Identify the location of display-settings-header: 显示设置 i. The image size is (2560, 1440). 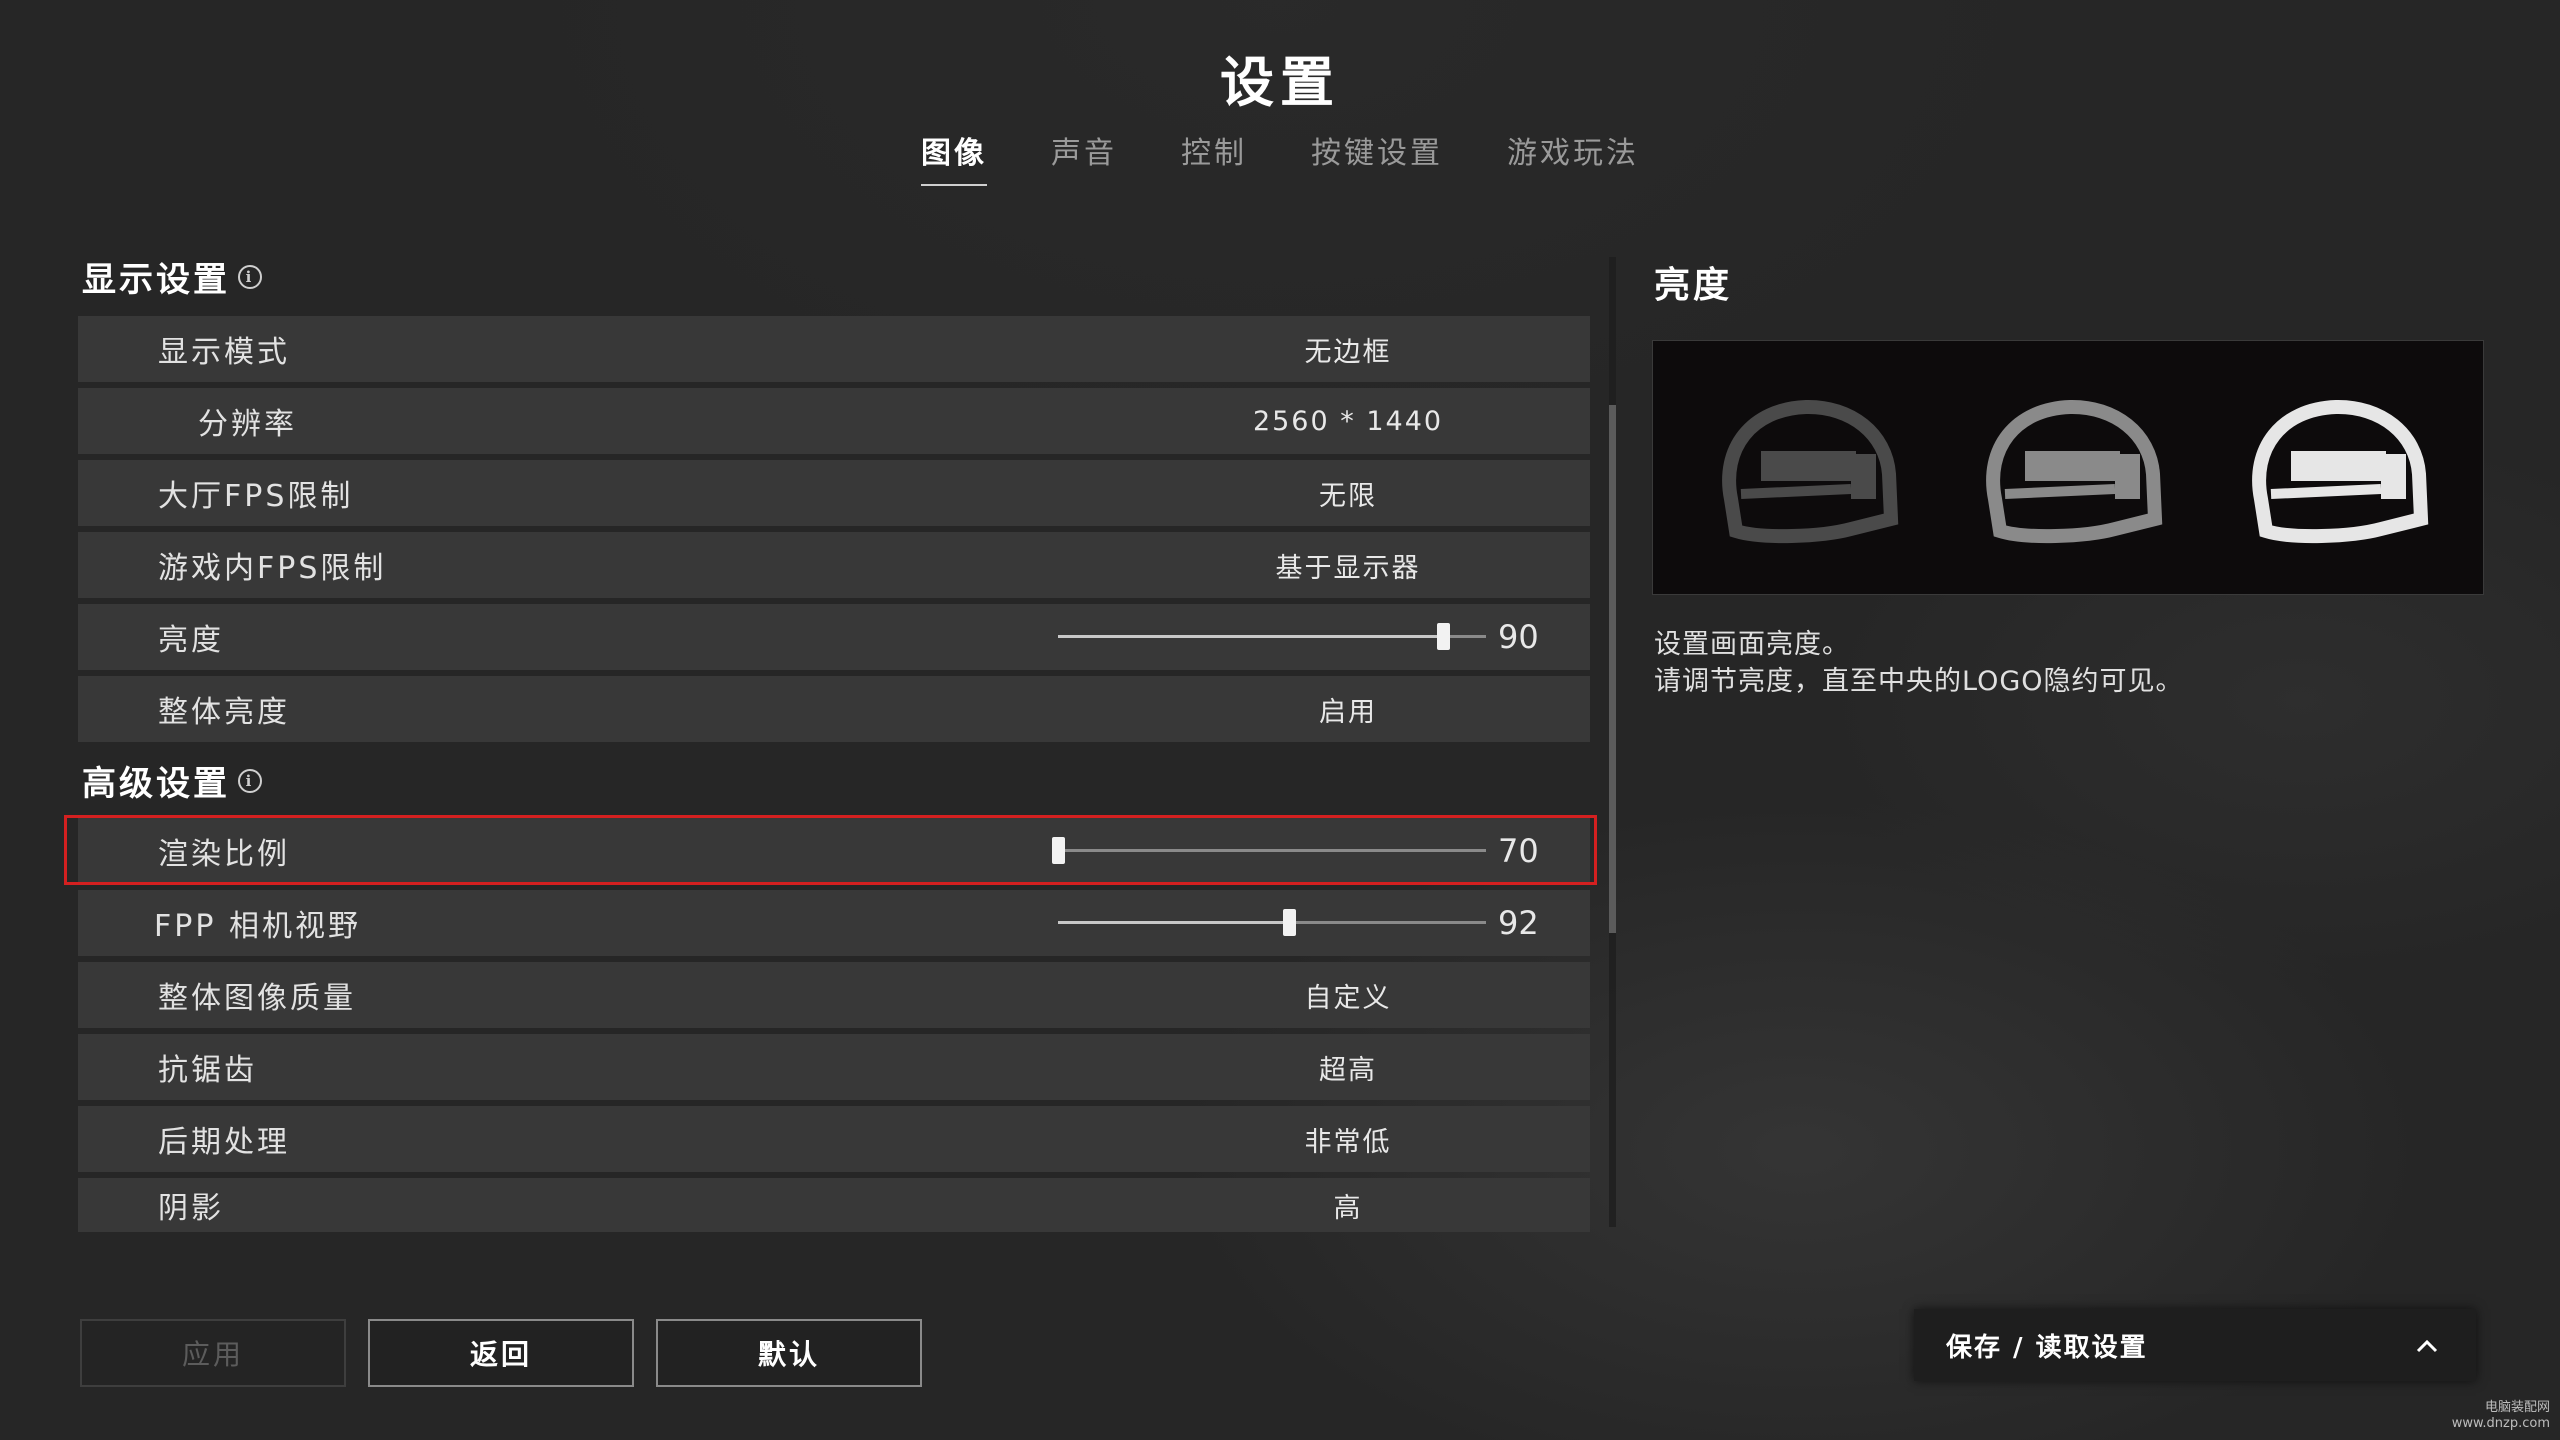
(172, 276).